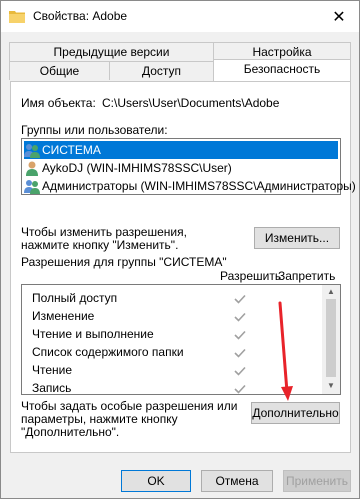  What do you see at coordinates (52, 370) in the screenshot?
I see `permission-row: Чтение` at bounding box center [52, 370].